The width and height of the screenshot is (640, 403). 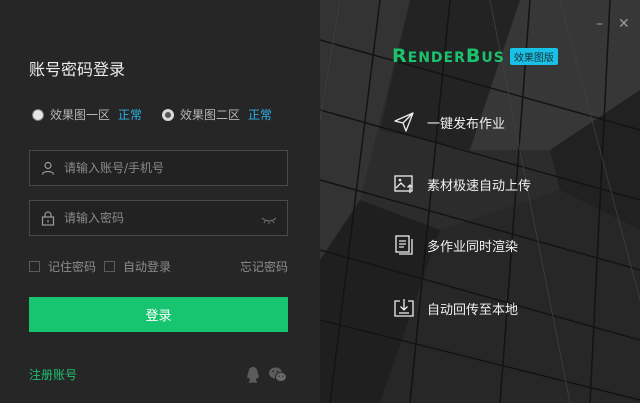 I want to click on account-field, so click(x=158, y=168).